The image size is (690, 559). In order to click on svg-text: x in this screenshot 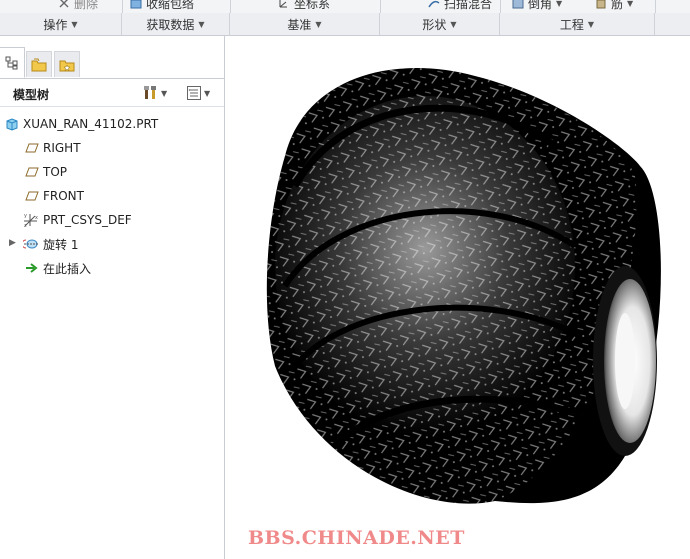, I will do `click(36, 218)`.